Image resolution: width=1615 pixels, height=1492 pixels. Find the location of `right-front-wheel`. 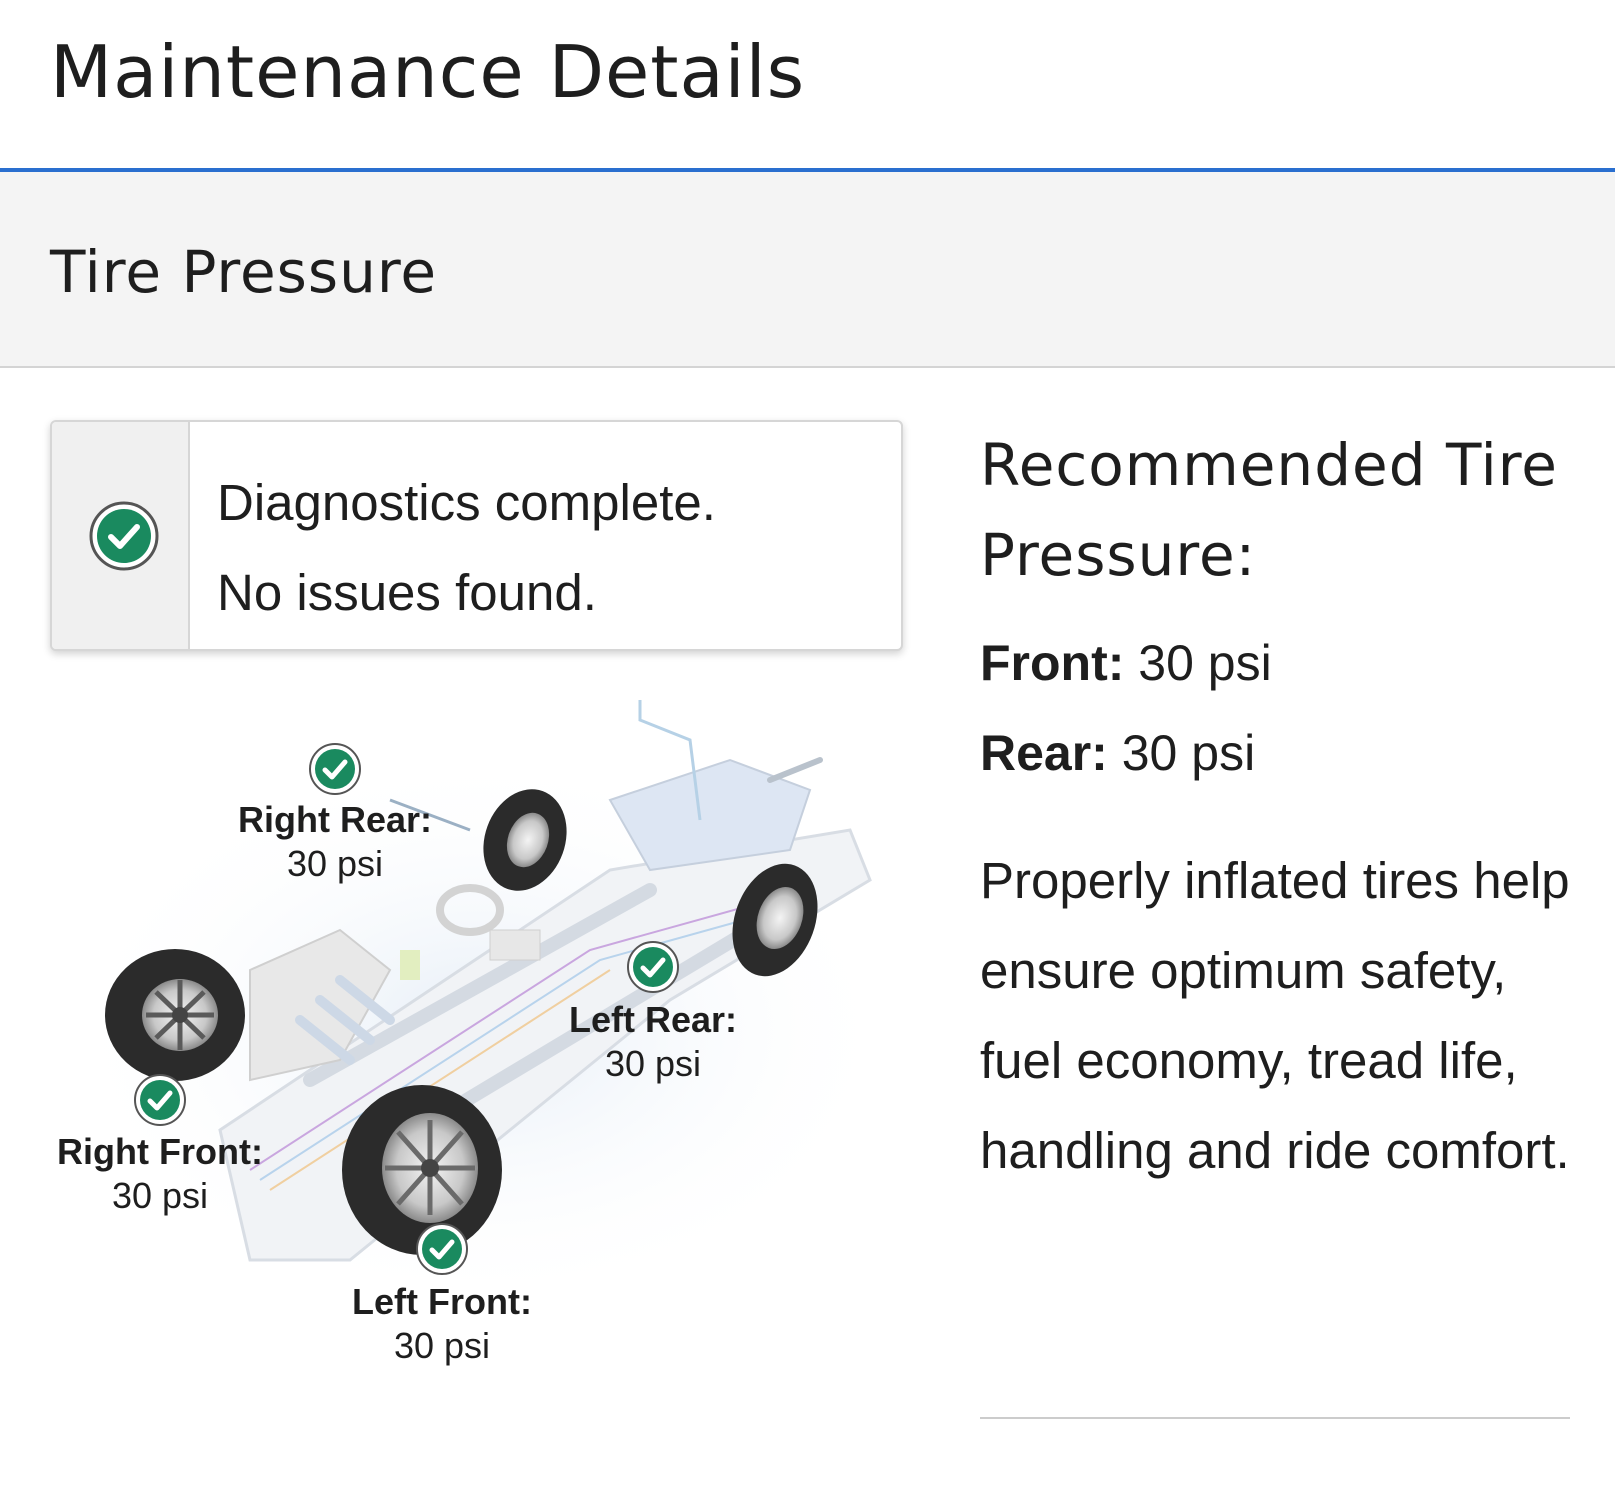

right-front-wheel is located at coordinates (175, 1015).